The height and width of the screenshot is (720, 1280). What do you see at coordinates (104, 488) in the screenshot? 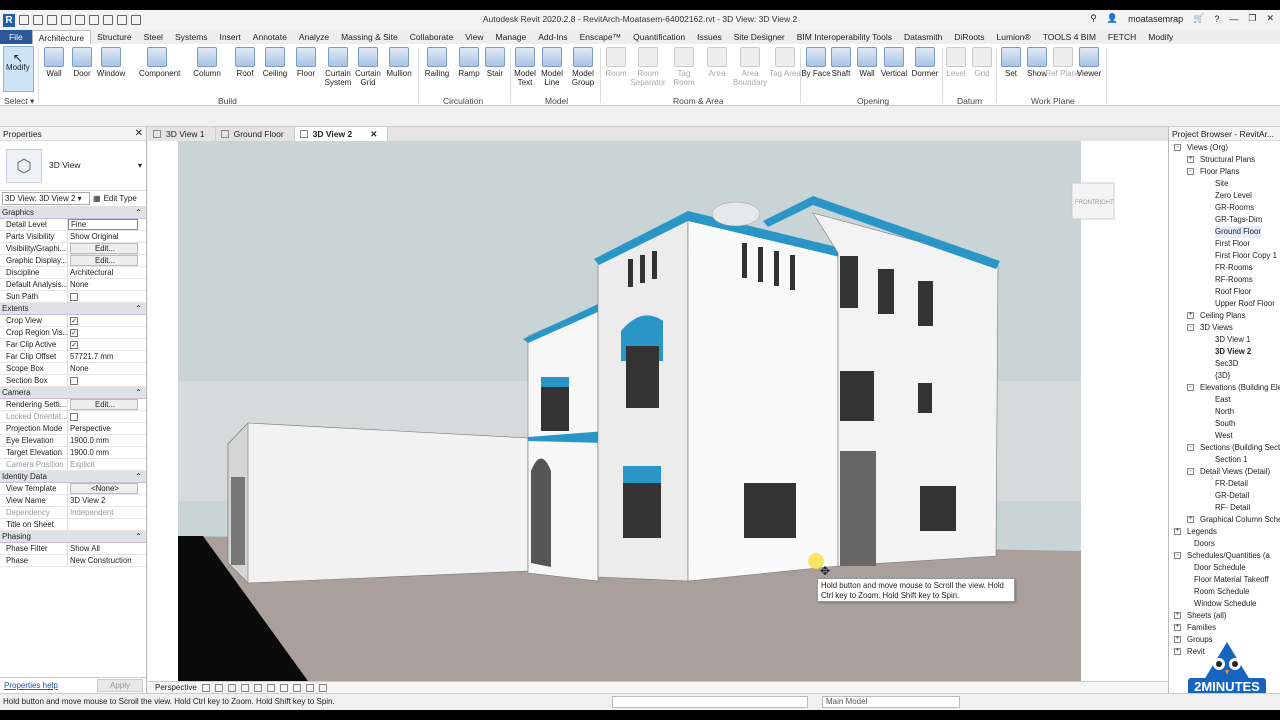
I see `edit-button: <None>` at bounding box center [104, 488].